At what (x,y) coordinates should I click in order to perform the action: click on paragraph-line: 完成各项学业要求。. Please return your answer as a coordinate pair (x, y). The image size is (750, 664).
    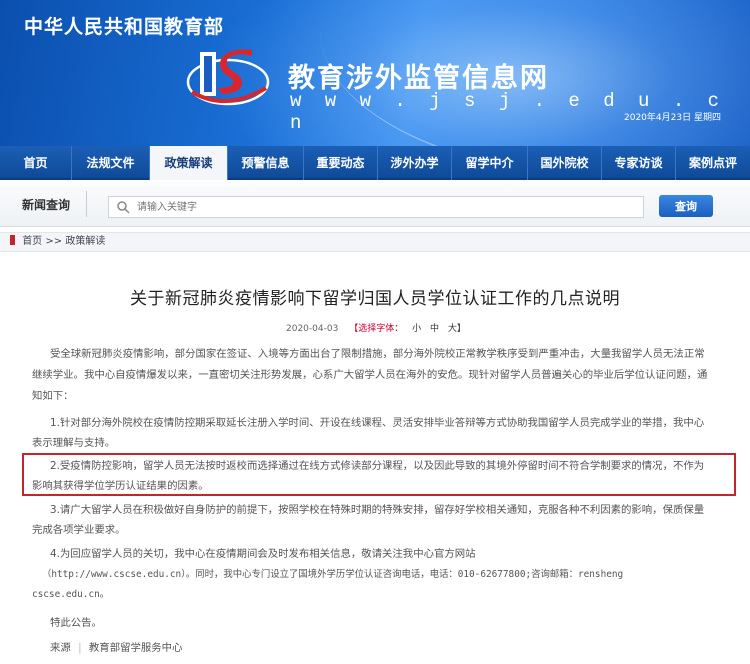
    Looking at the image, I should click on (79, 530).